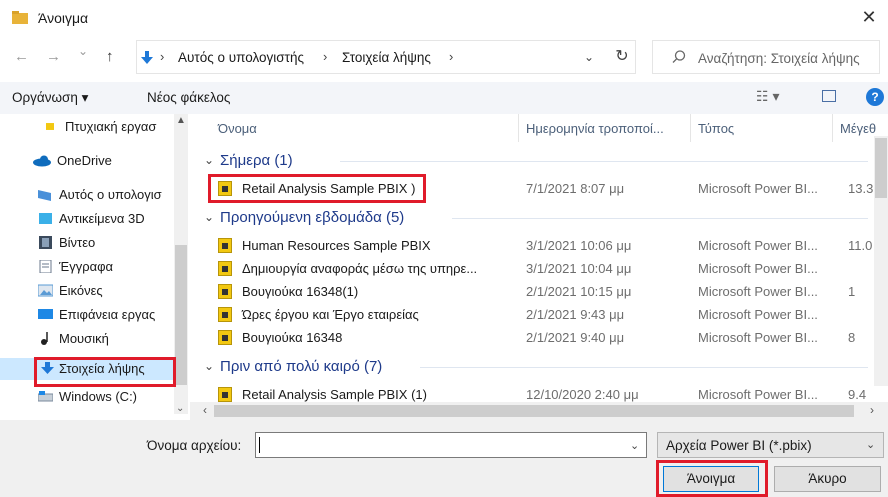  What do you see at coordinates (711, 479) in the screenshot?
I see `open-button: Άνοιγμα` at bounding box center [711, 479].